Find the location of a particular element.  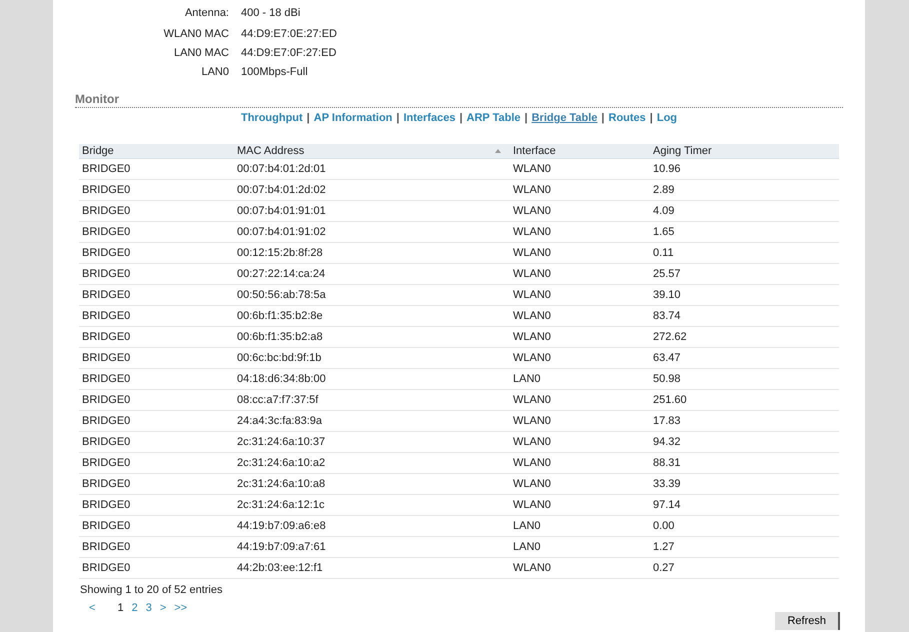

table-cell: 24:a4:3c:fa:83:9a is located at coordinates (372, 421).